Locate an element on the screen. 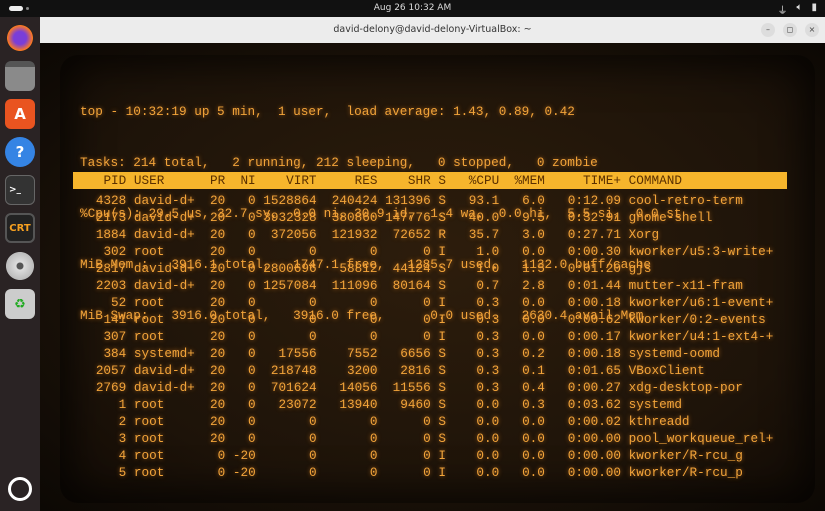 The image size is (825, 511). battery-icon: ▮ is located at coordinates (814, 9).